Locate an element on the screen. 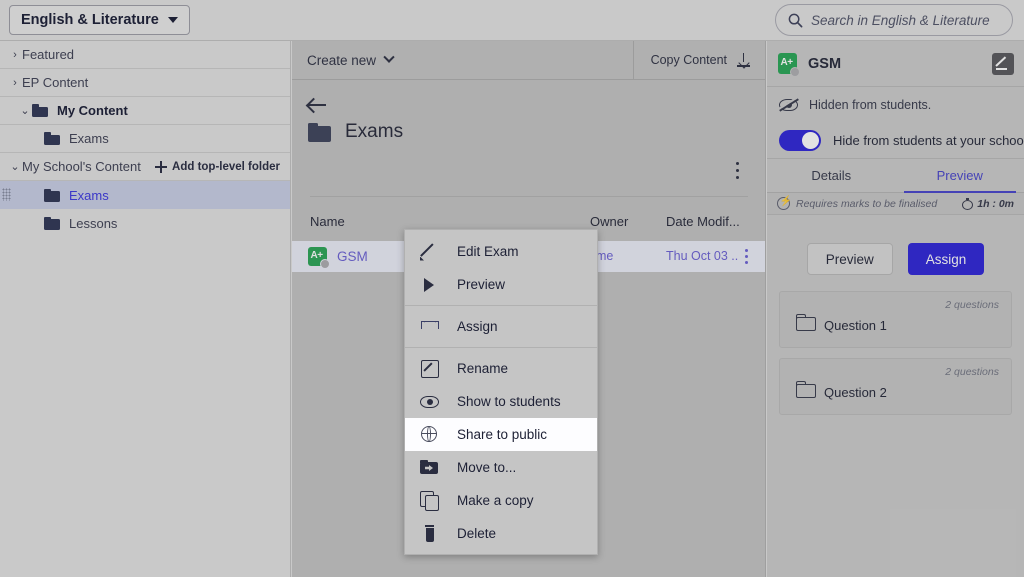  assign-button-label: Assign is located at coordinates (946, 259).